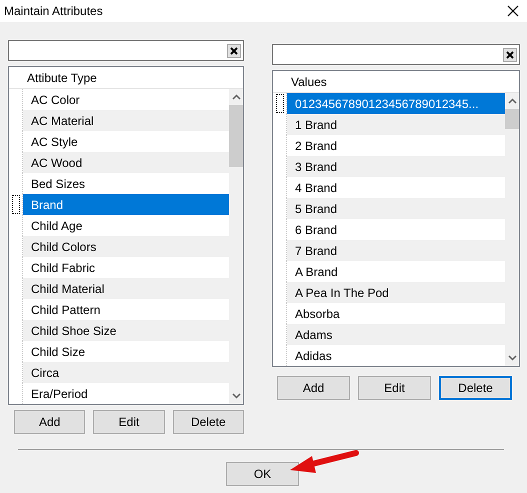 The width and height of the screenshot is (527, 493). What do you see at coordinates (126, 204) in the screenshot?
I see `list-item: Brand` at bounding box center [126, 204].